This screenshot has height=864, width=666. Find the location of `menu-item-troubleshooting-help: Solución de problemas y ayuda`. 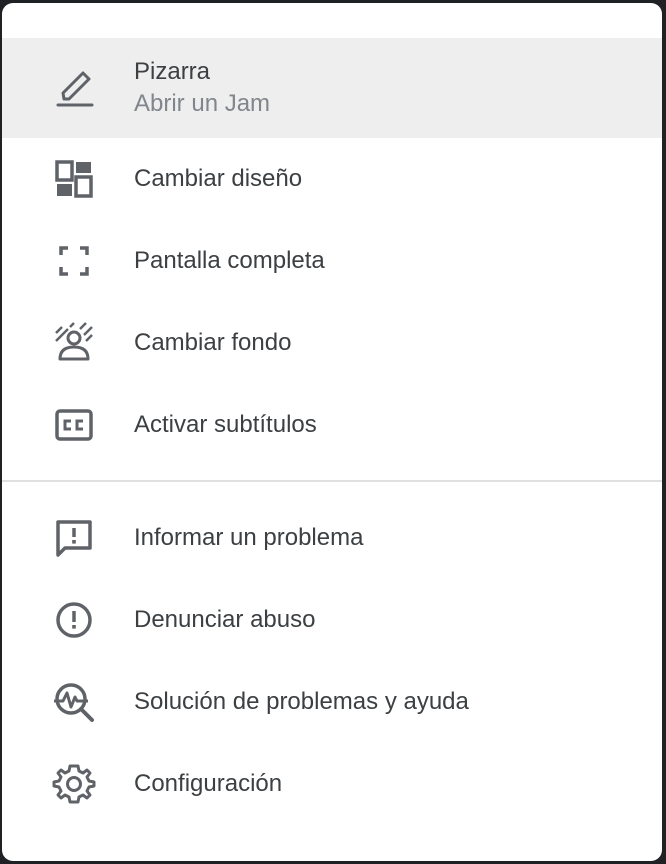

menu-item-troubleshooting-help: Solución de problemas y ayuda is located at coordinates (332, 702).